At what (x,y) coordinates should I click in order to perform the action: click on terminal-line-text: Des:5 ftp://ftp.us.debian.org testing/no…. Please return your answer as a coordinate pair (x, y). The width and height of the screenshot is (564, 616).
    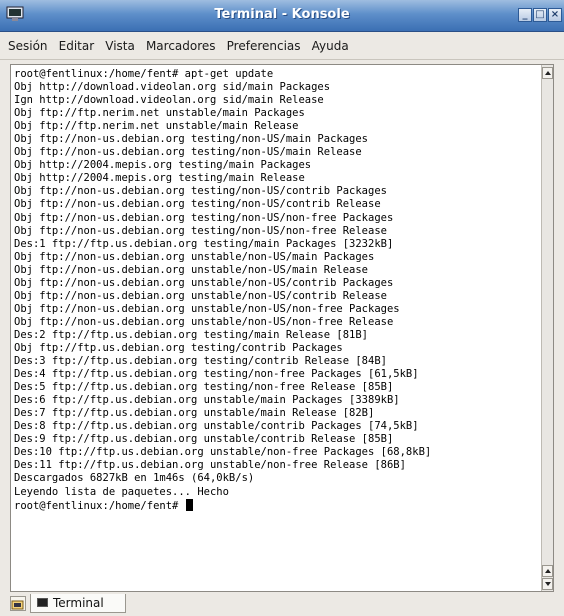
    Looking at the image, I should click on (204, 387).